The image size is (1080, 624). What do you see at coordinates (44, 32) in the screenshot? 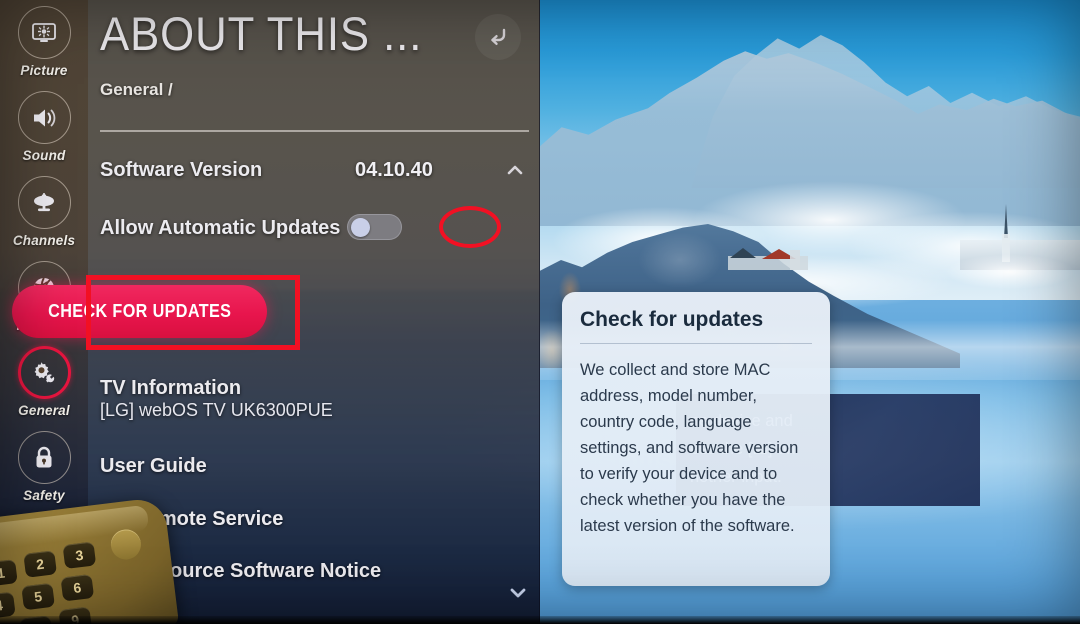
I see `display-icon` at bounding box center [44, 32].